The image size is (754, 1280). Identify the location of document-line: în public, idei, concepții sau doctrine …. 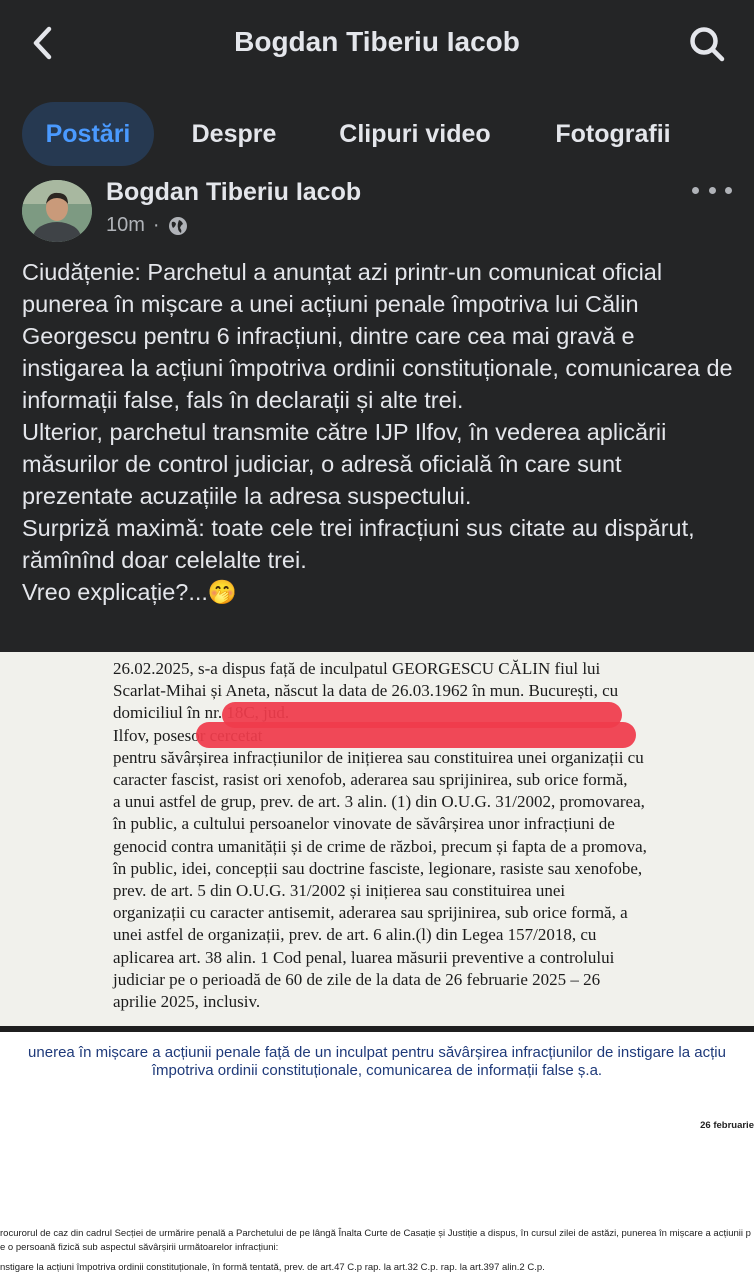
(378, 868).